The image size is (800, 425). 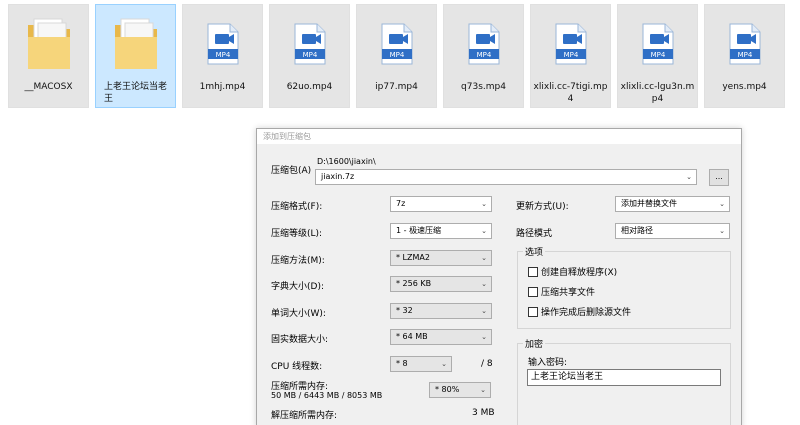 I want to click on archive-directory: D:\1600\jiaxin\, so click(x=346, y=161).